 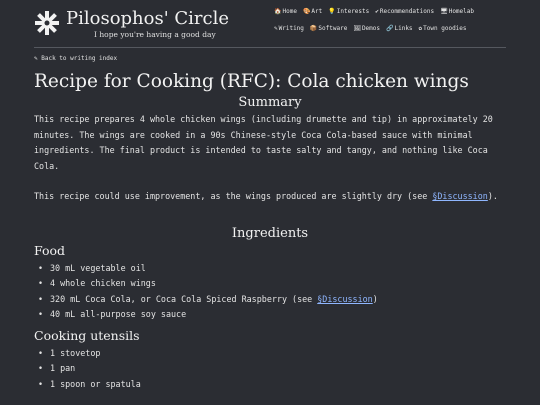 I want to click on town-goodies-icon: ✿, so click(x=420, y=28).